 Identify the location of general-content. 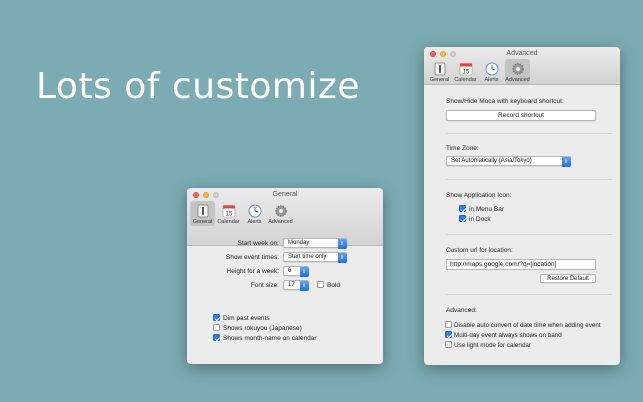
(285, 305).